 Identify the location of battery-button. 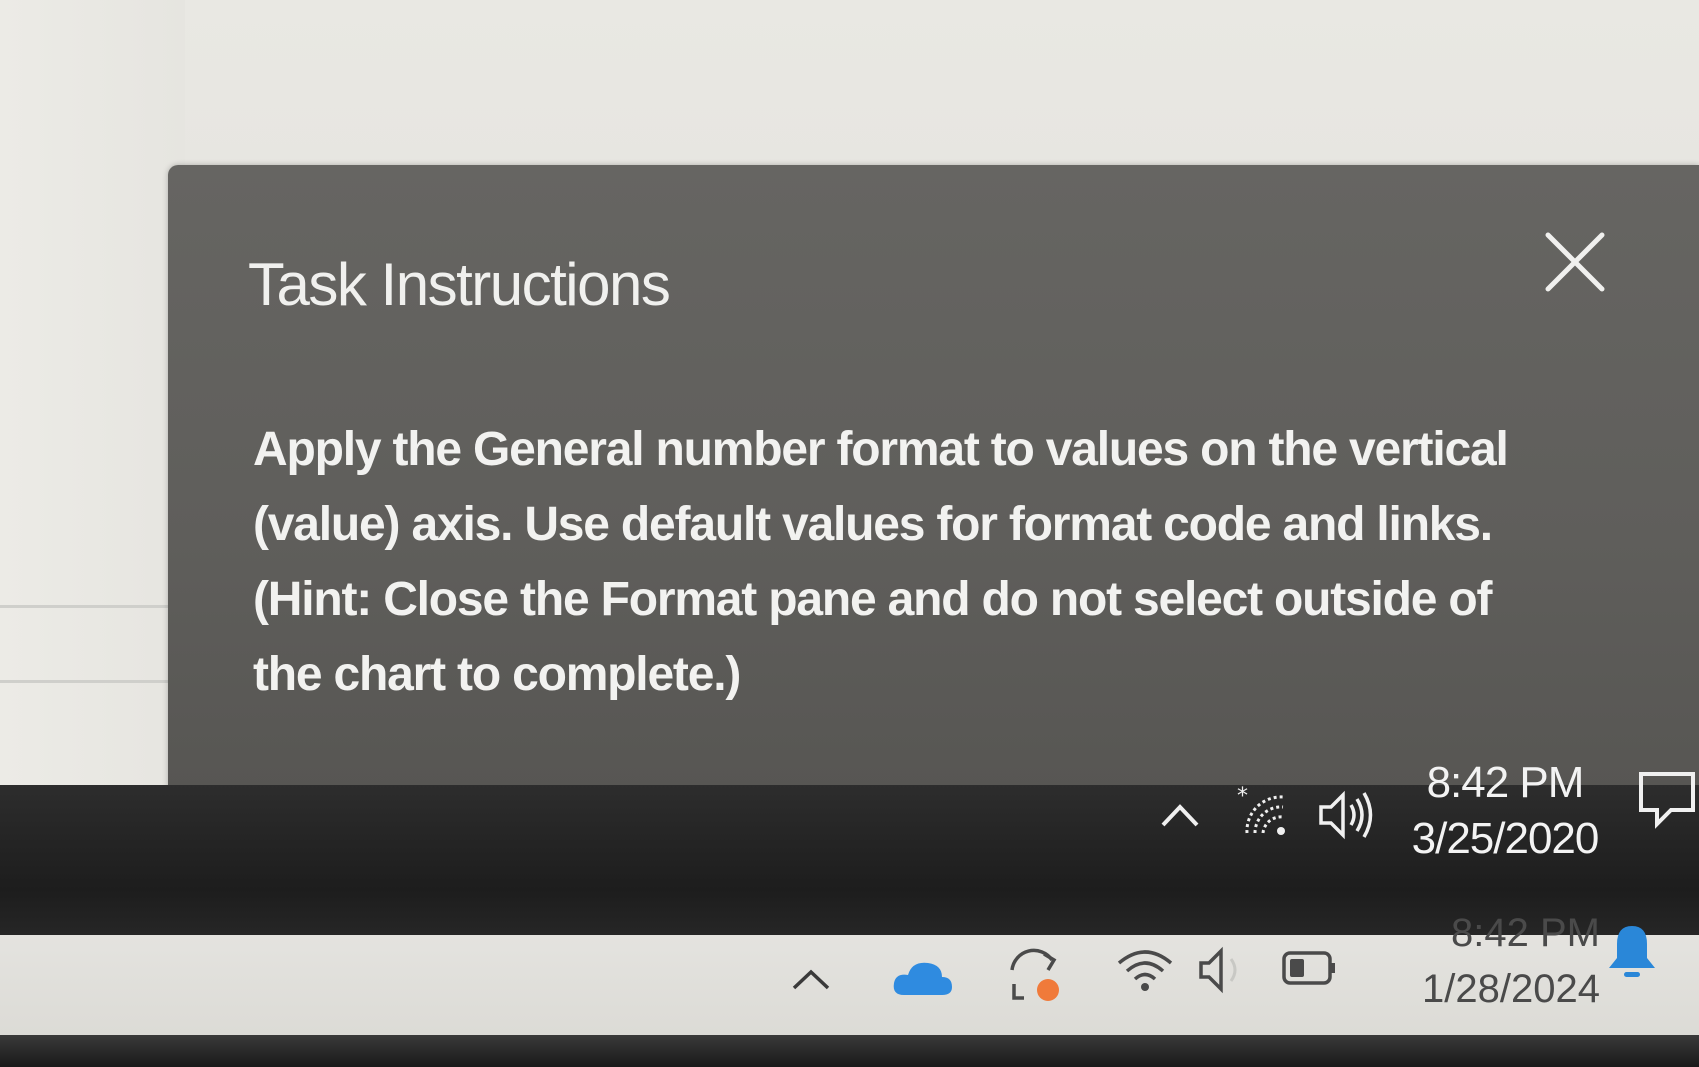
(1310, 970).